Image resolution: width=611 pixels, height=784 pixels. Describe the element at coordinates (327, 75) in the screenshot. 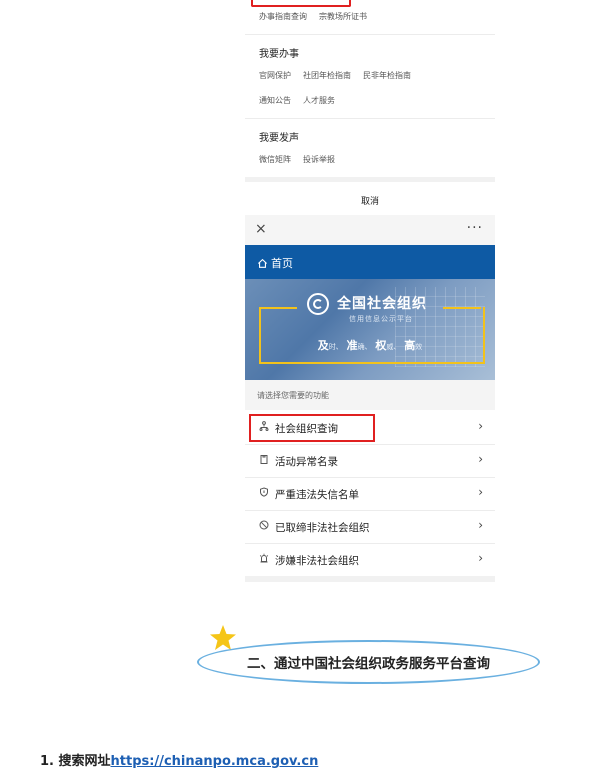

I see `chip-society-check: 社团年检指南` at that location.